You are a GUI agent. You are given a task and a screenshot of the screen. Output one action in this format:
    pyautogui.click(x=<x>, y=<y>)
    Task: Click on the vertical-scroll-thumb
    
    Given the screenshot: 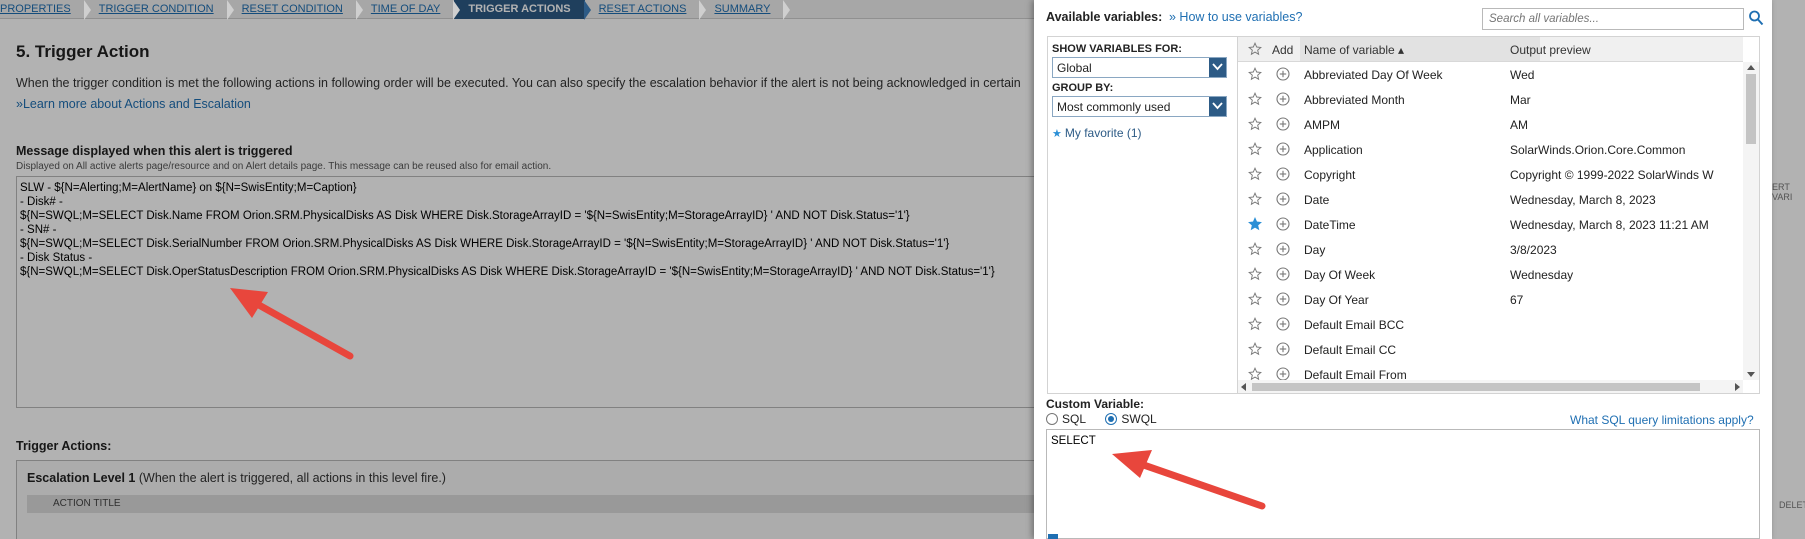 What is the action you would take?
    pyautogui.click(x=1751, y=109)
    